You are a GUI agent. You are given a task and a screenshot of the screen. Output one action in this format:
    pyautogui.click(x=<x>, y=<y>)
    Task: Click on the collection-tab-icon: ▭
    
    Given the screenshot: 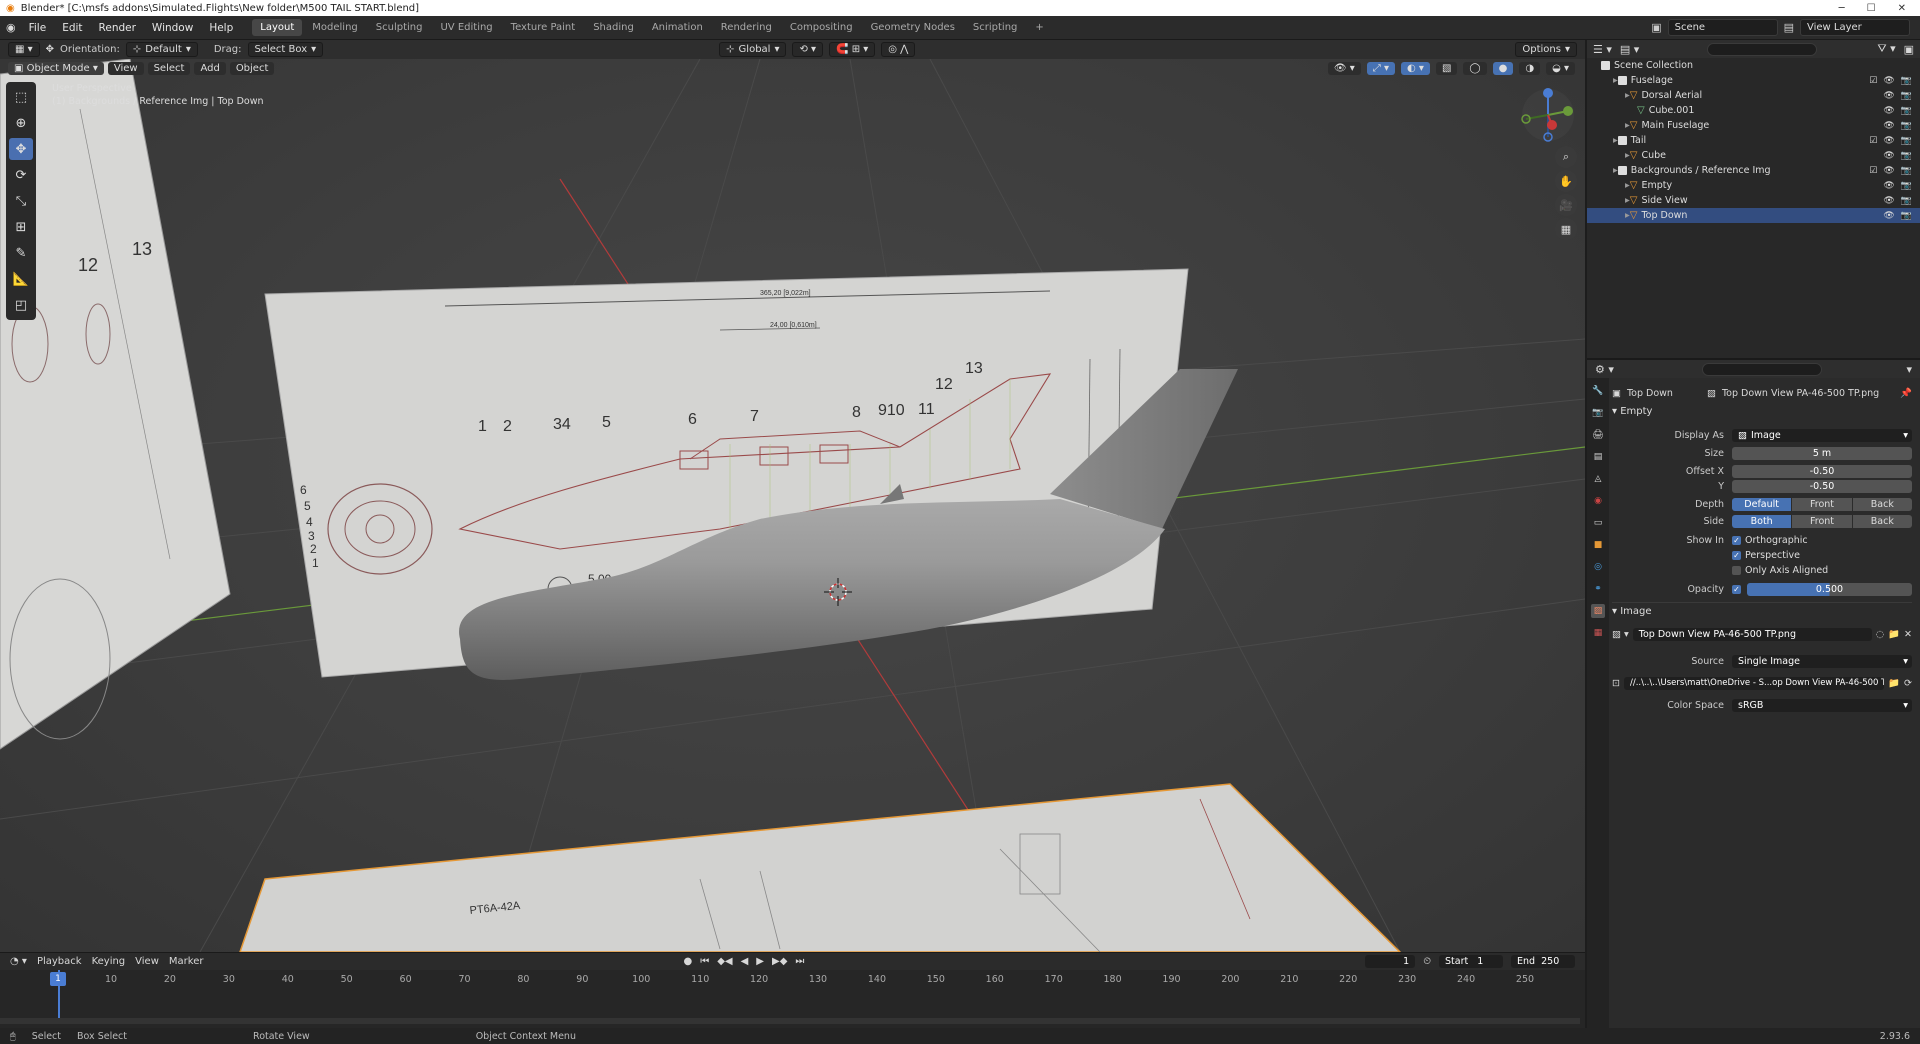 What is the action you would take?
    pyautogui.click(x=1598, y=523)
    